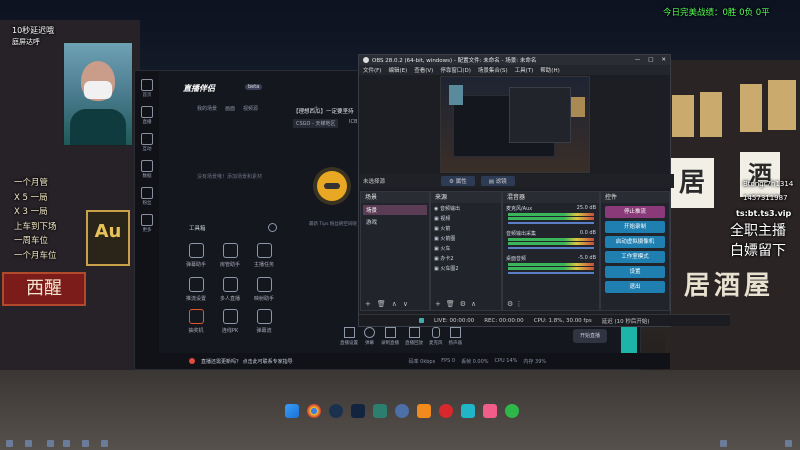 The height and width of the screenshot is (450, 800). Describe the element at coordinates (723, 443) in the screenshot. I see `steam-tray-icon` at that location.